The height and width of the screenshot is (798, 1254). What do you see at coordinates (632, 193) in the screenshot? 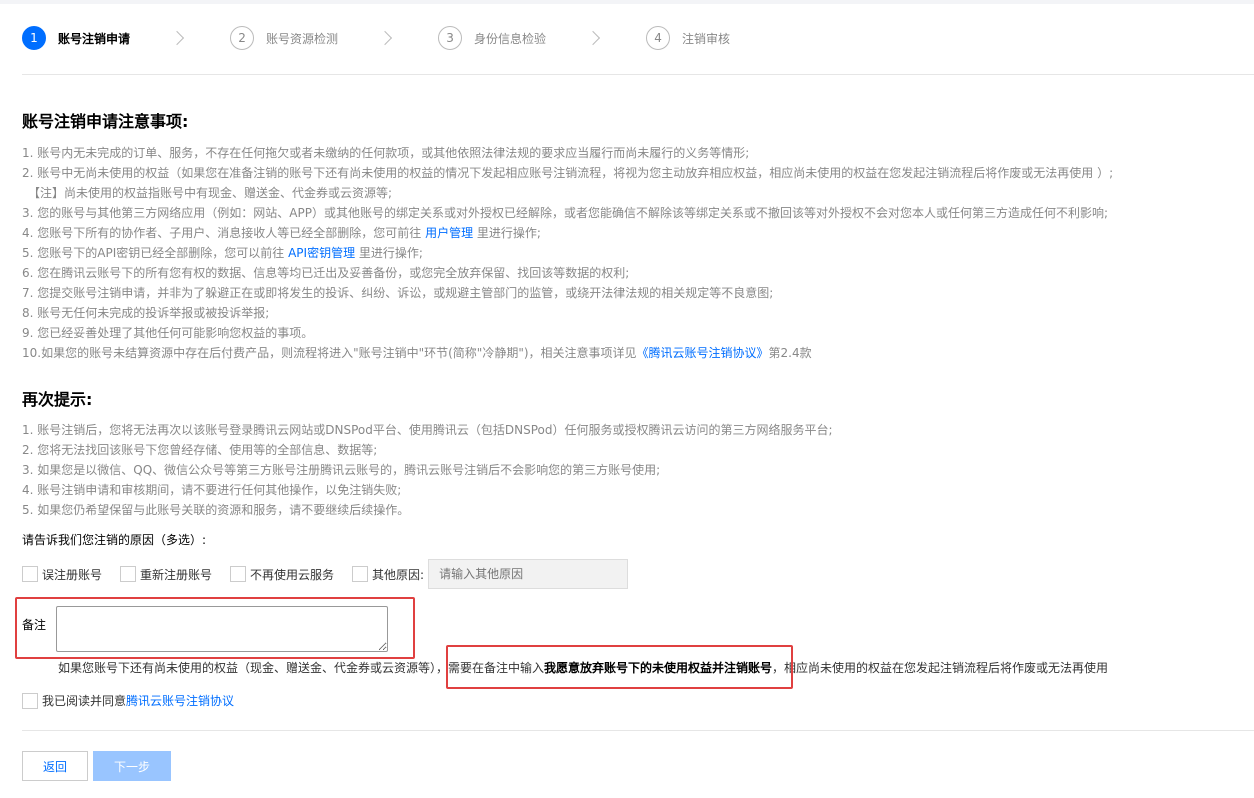
I see `notice-item: 【注】尚未使用的权益指账号中有现金、赠送金、代金券或云资源等;` at bounding box center [632, 193].